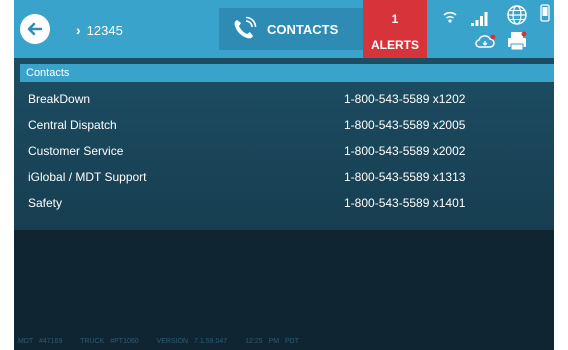 The height and width of the screenshot is (350, 568). What do you see at coordinates (284, 151) in the screenshot?
I see `contact-row: Customer Service 1-800-543-5589 x2002` at bounding box center [284, 151].